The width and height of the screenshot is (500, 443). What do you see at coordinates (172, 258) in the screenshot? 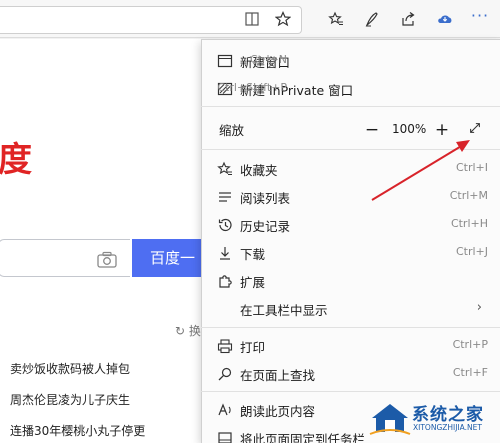
I see `search-button: 百度一` at bounding box center [172, 258].